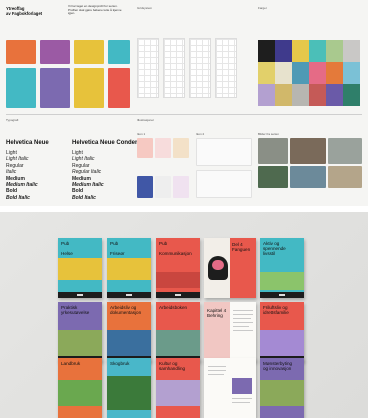 This screenshot has width=368, height=418. I want to click on book-spread: Kapittel 4 Behring, so click(230, 332).